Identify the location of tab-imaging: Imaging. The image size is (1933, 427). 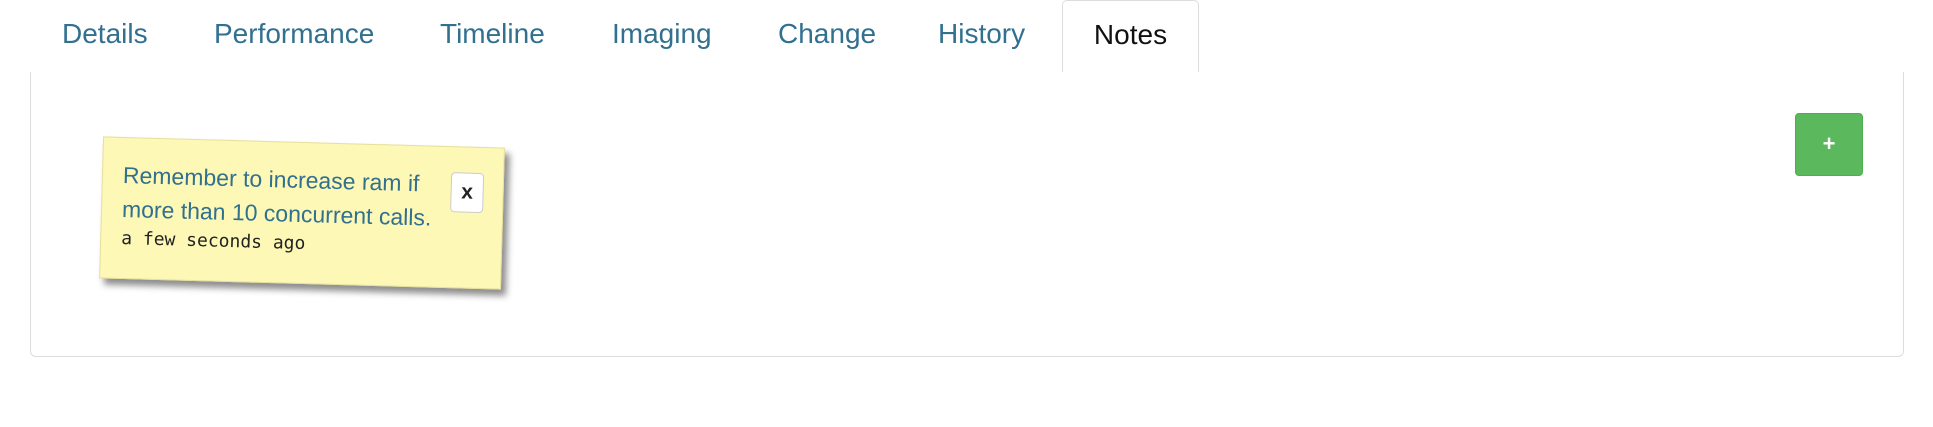
(662, 36).